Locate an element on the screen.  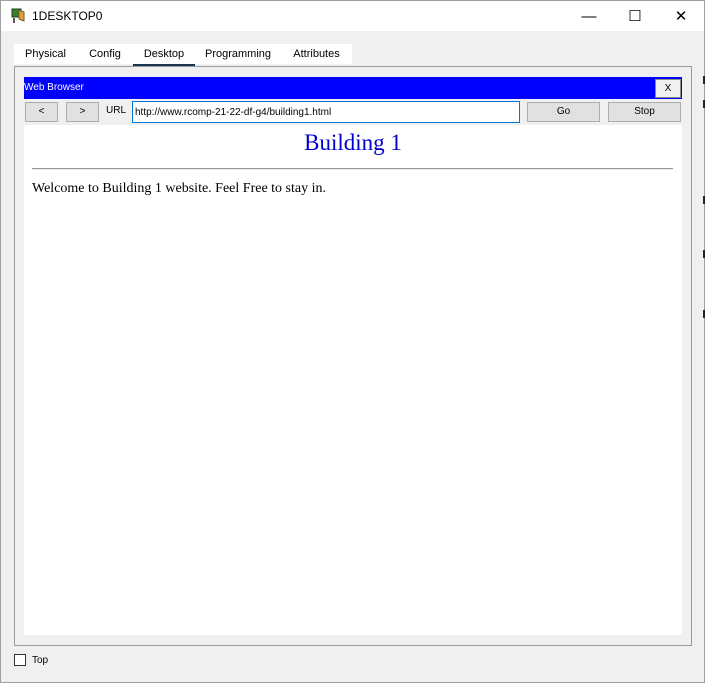
tab-attributes: Attributes is located at coordinates (316, 54).